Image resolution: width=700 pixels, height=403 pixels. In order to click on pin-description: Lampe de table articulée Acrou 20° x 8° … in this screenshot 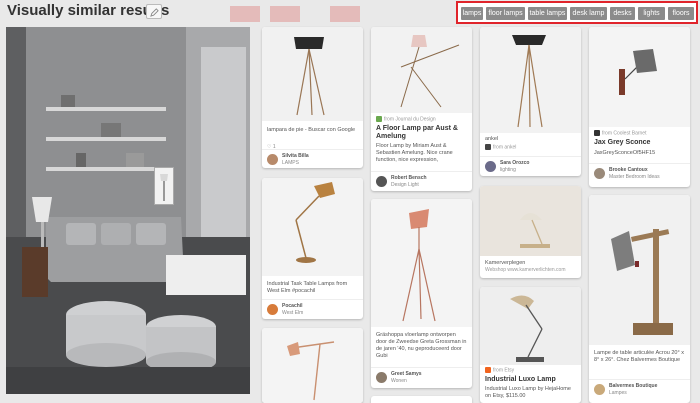, I will do `click(639, 356)`.